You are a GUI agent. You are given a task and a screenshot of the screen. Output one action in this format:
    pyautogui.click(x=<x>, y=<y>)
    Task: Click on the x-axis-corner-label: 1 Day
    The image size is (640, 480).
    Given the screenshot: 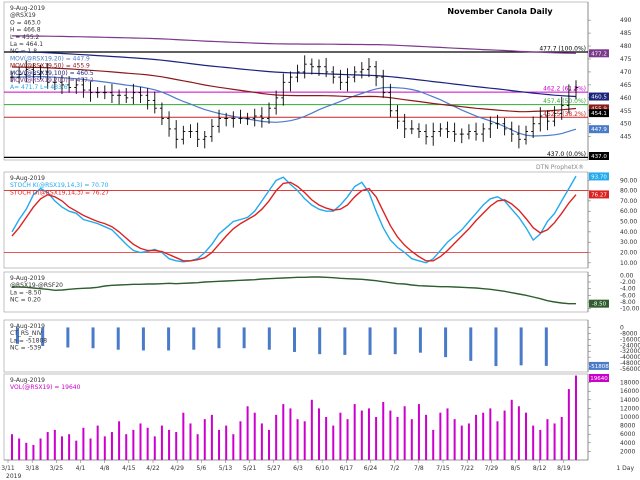 What is the action you would take?
    pyautogui.click(x=625, y=468)
    